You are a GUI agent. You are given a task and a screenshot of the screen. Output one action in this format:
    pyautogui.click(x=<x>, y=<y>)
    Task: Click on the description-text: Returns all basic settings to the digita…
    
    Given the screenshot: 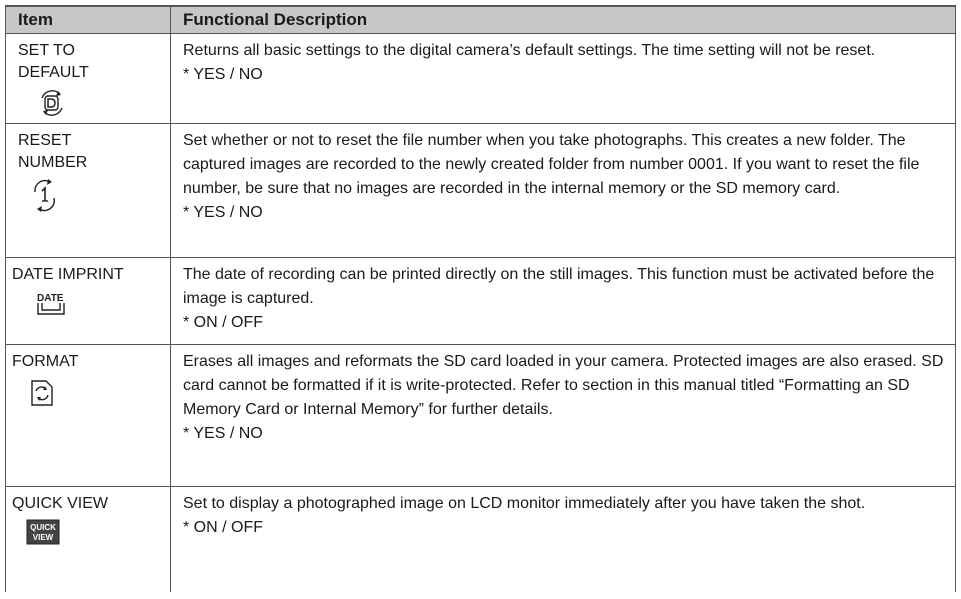 What is the action you would take?
    pyautogui.click(x=529, y=50)
    